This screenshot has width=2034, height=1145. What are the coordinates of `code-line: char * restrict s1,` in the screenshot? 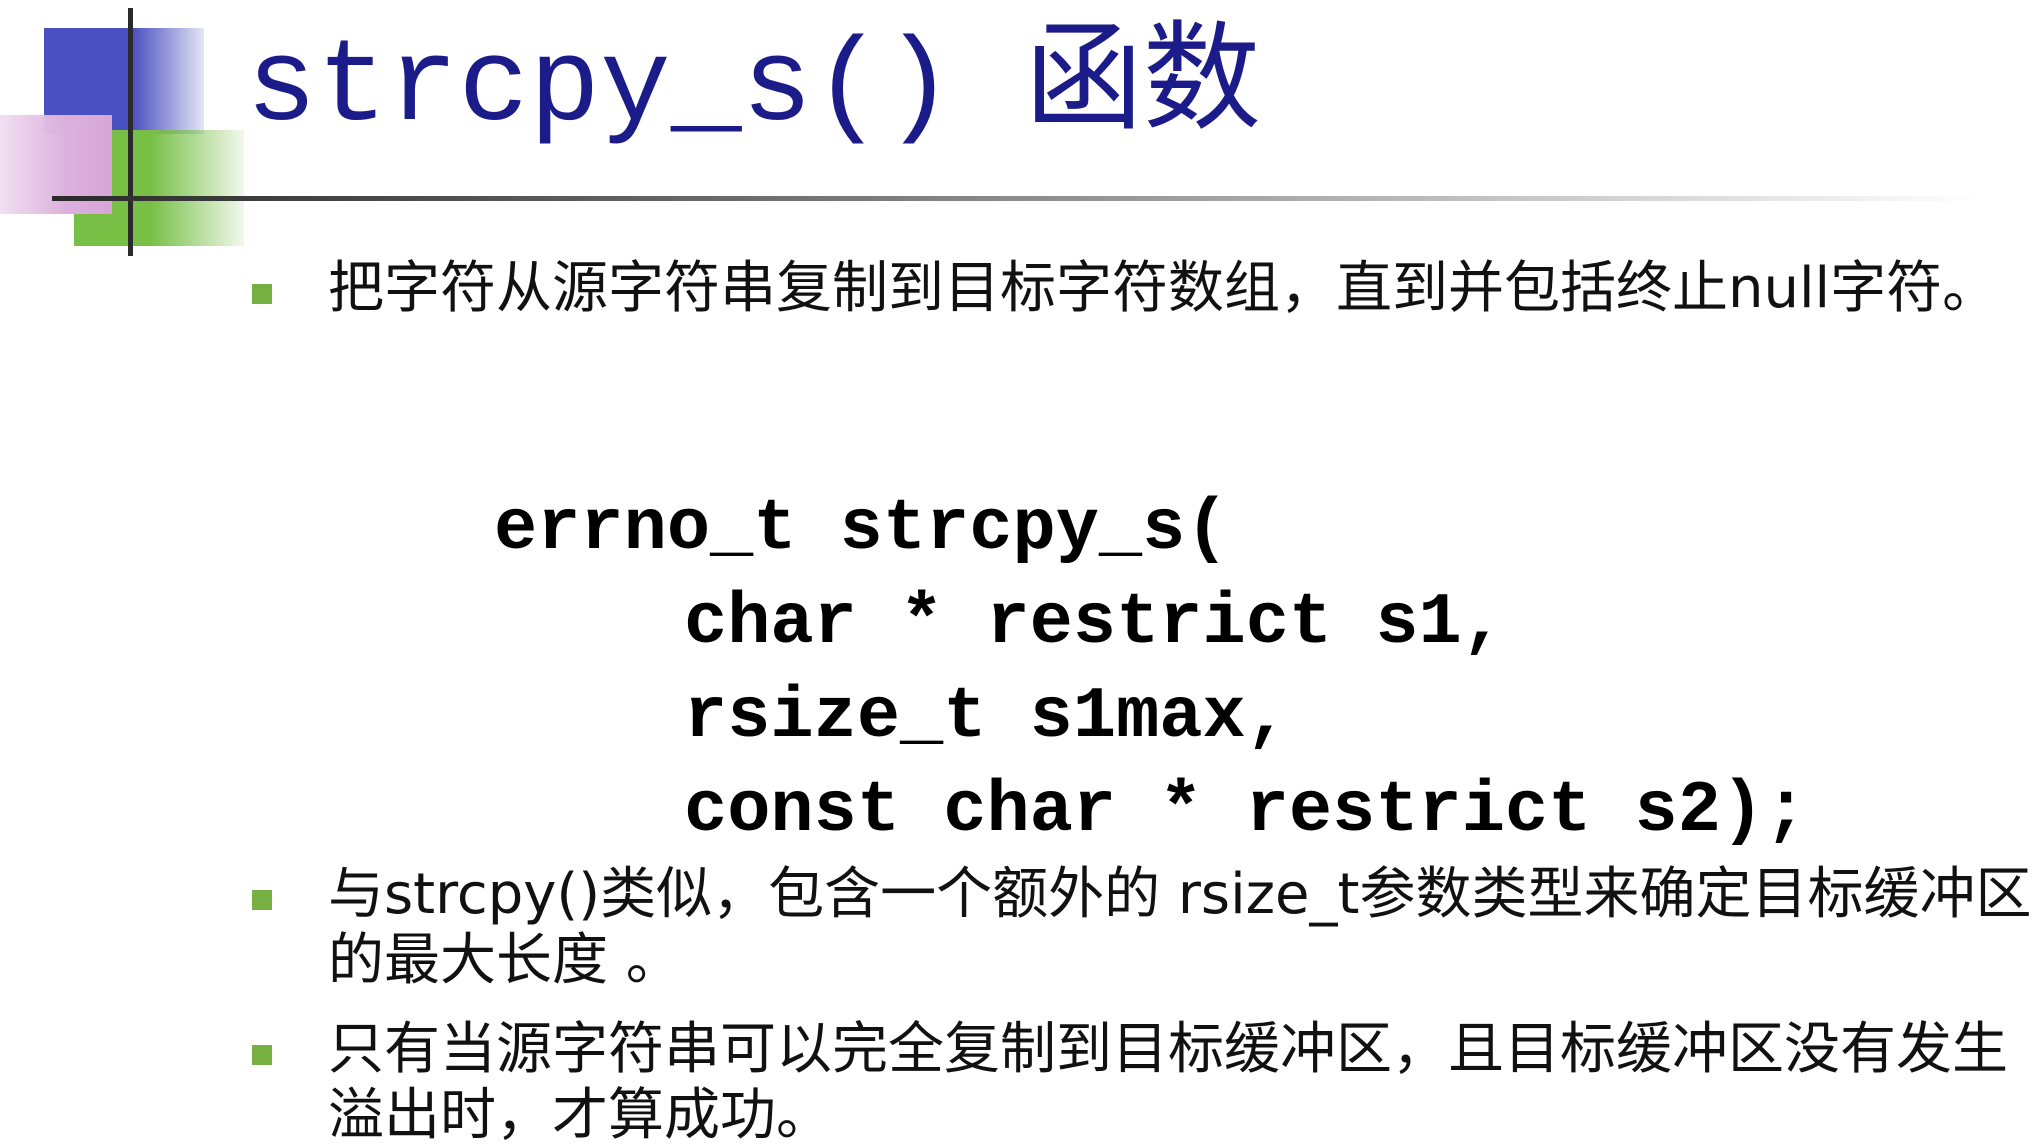 It's located at (1094, 623).